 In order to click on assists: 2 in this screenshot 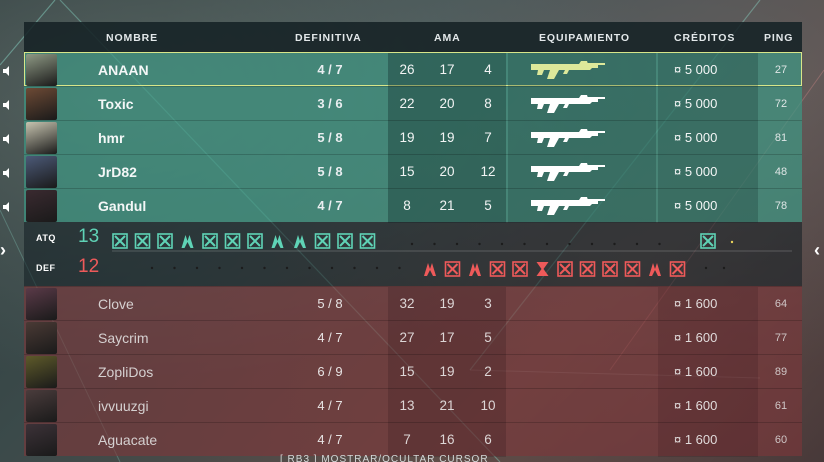, I will do `click(488, 371)`.